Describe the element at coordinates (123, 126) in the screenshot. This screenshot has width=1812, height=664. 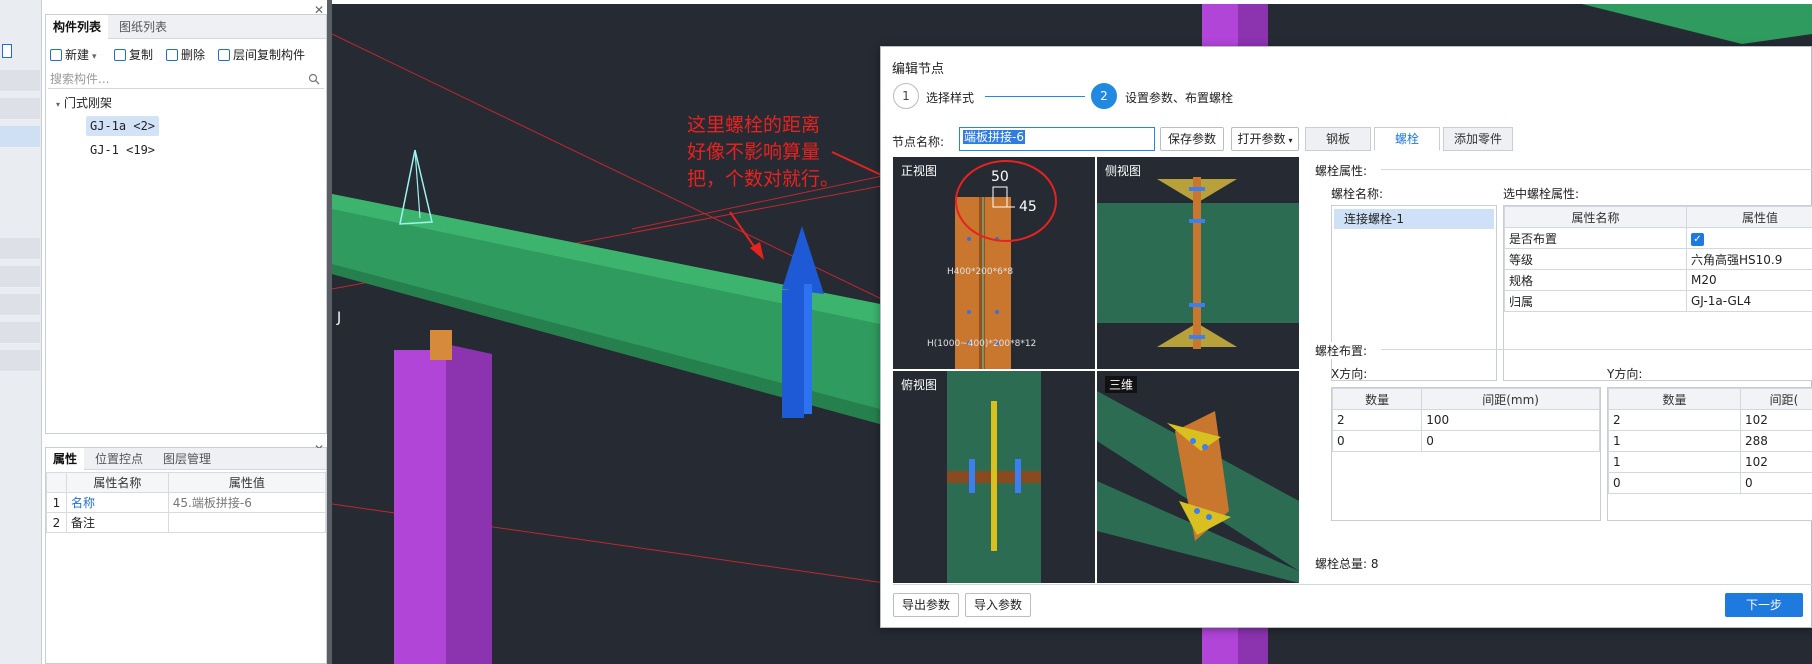
I see `tree-item-gj-1a: GJ-1a <2>` at that location.